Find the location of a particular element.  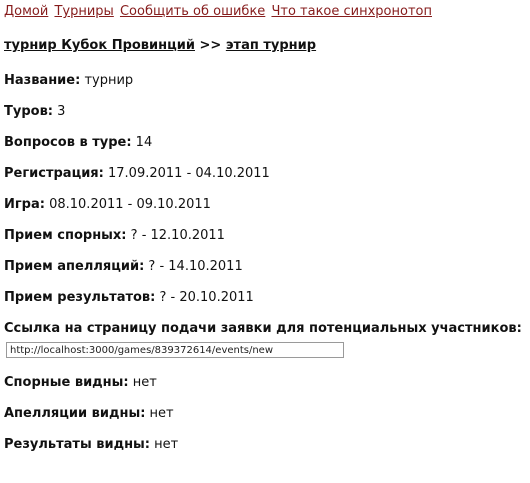

field-results-visible-label: Результаты видны: is located at coordinates (77, 444).